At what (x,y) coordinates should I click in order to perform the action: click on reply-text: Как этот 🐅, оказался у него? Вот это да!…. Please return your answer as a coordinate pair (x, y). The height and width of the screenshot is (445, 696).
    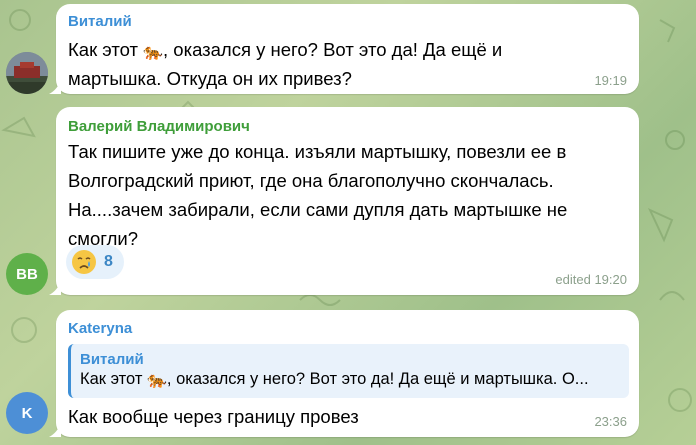
    Looking at the image, I should click on (334, 379).